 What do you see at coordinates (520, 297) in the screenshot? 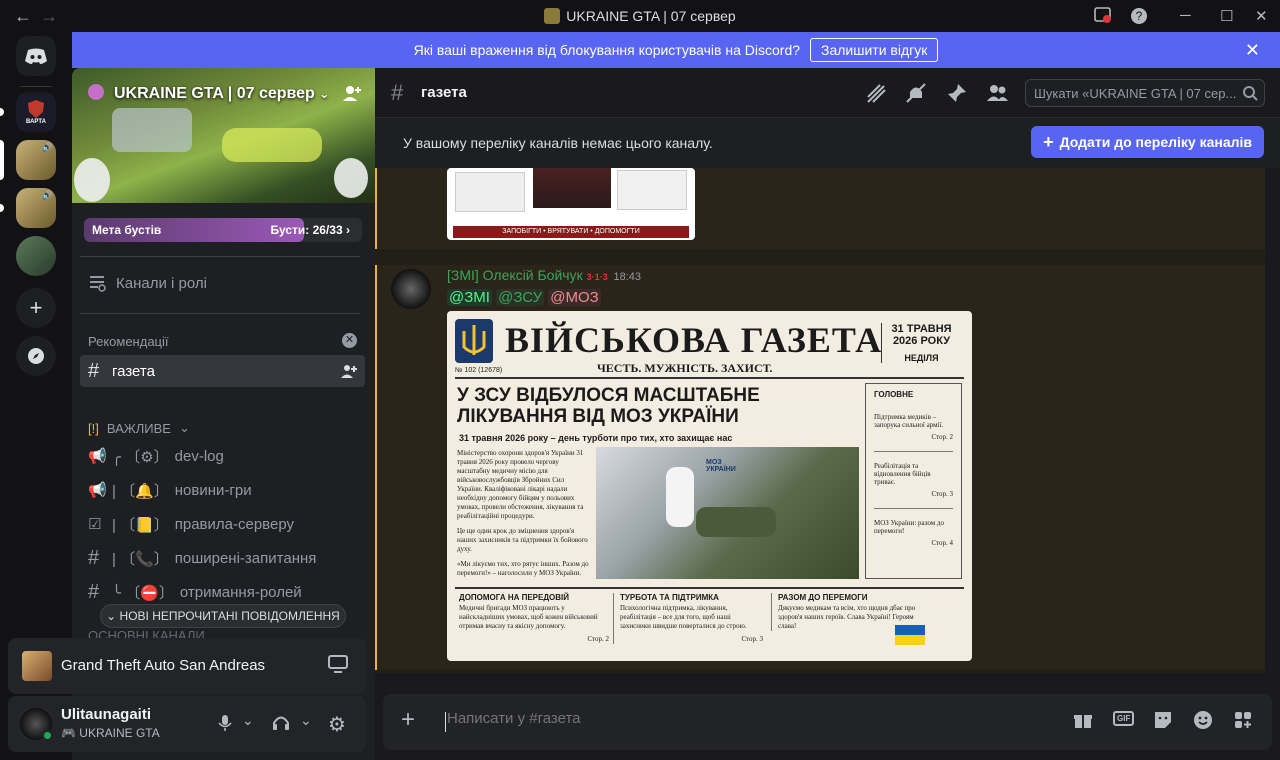
I see `mention-zsu: @ЗСУ` at bounding box center [520, 297].